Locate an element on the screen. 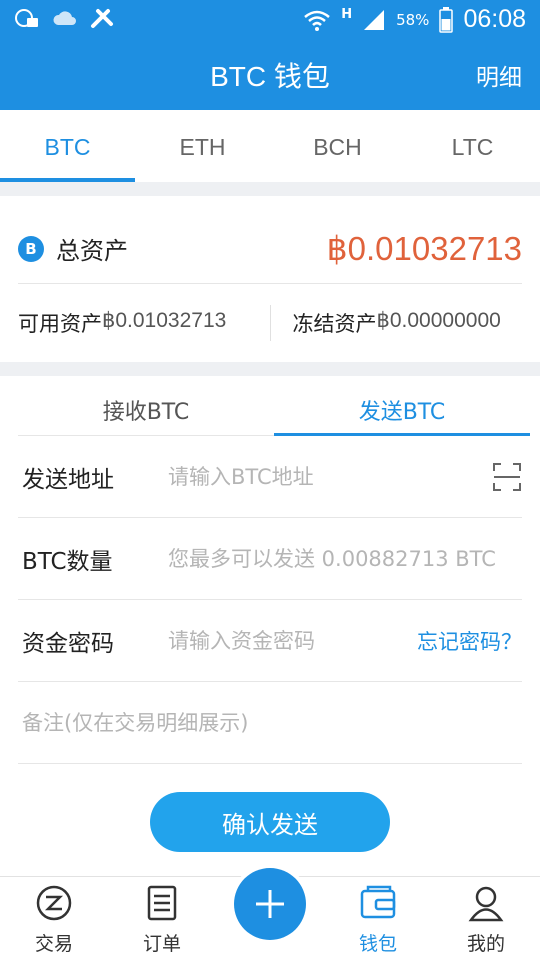 This screenshot has width=540, height=960. status-left-icons is located at coordinates (65, 18).